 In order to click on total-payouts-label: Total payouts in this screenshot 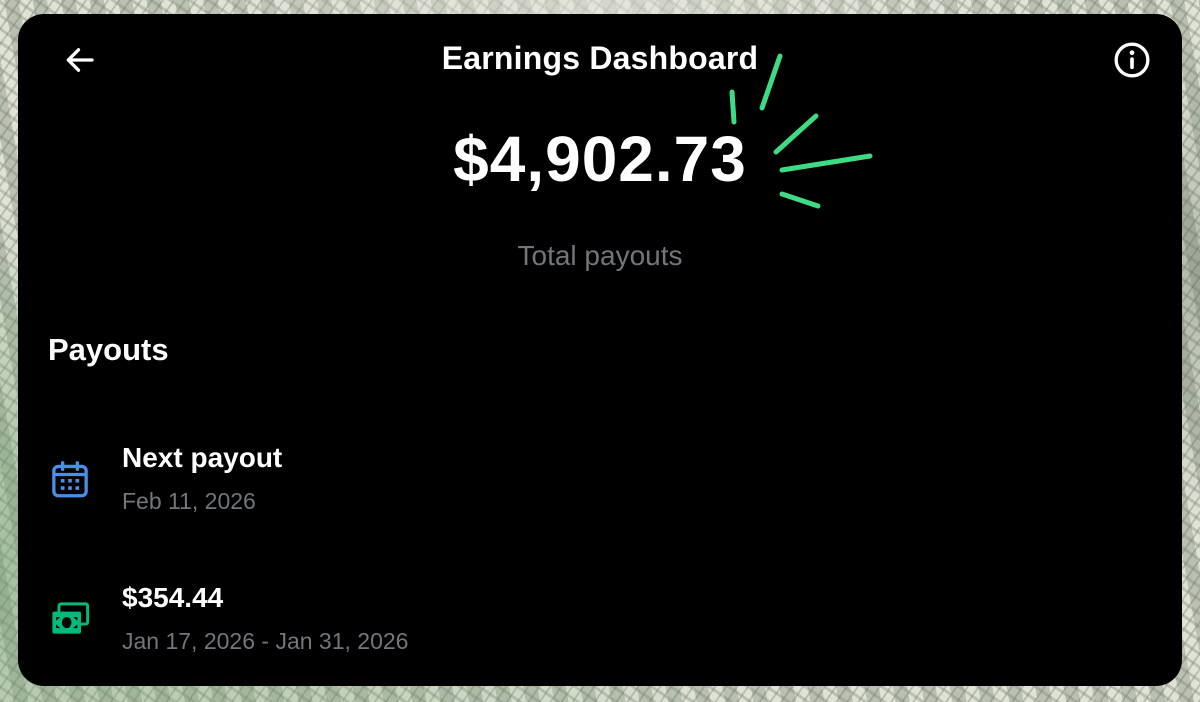, I will do `click(600, 255)`.